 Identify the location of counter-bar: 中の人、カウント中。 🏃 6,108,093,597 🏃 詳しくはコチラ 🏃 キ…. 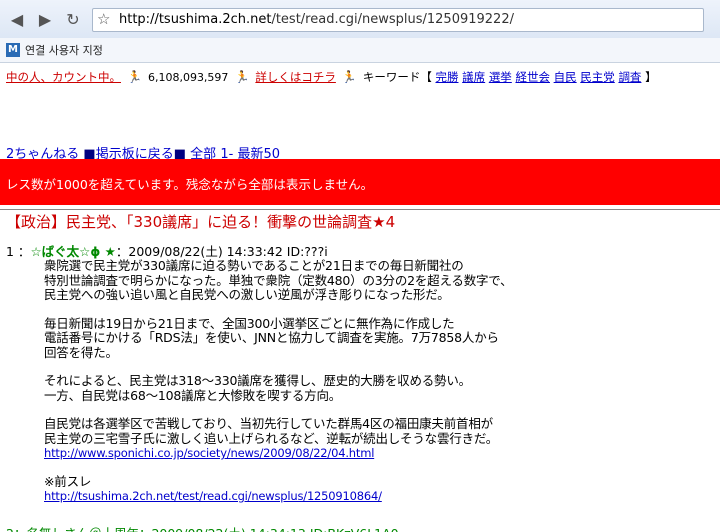
(331, 77).